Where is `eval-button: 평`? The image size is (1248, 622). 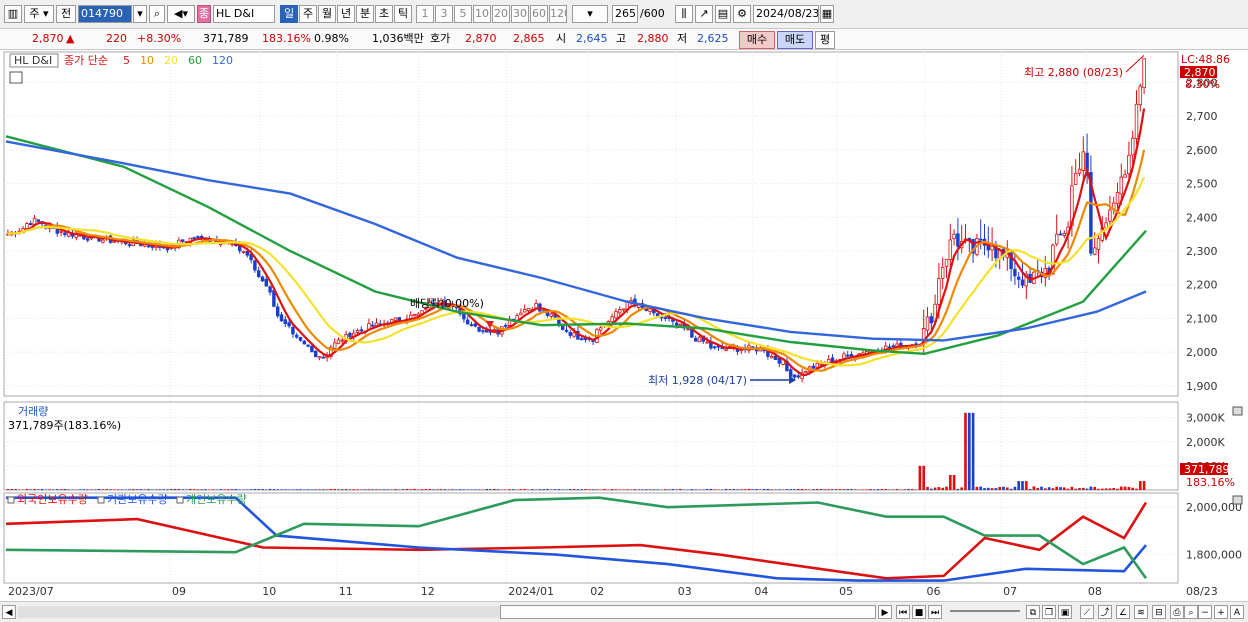 eval-button: 평 is located at coordinates (825, 40).